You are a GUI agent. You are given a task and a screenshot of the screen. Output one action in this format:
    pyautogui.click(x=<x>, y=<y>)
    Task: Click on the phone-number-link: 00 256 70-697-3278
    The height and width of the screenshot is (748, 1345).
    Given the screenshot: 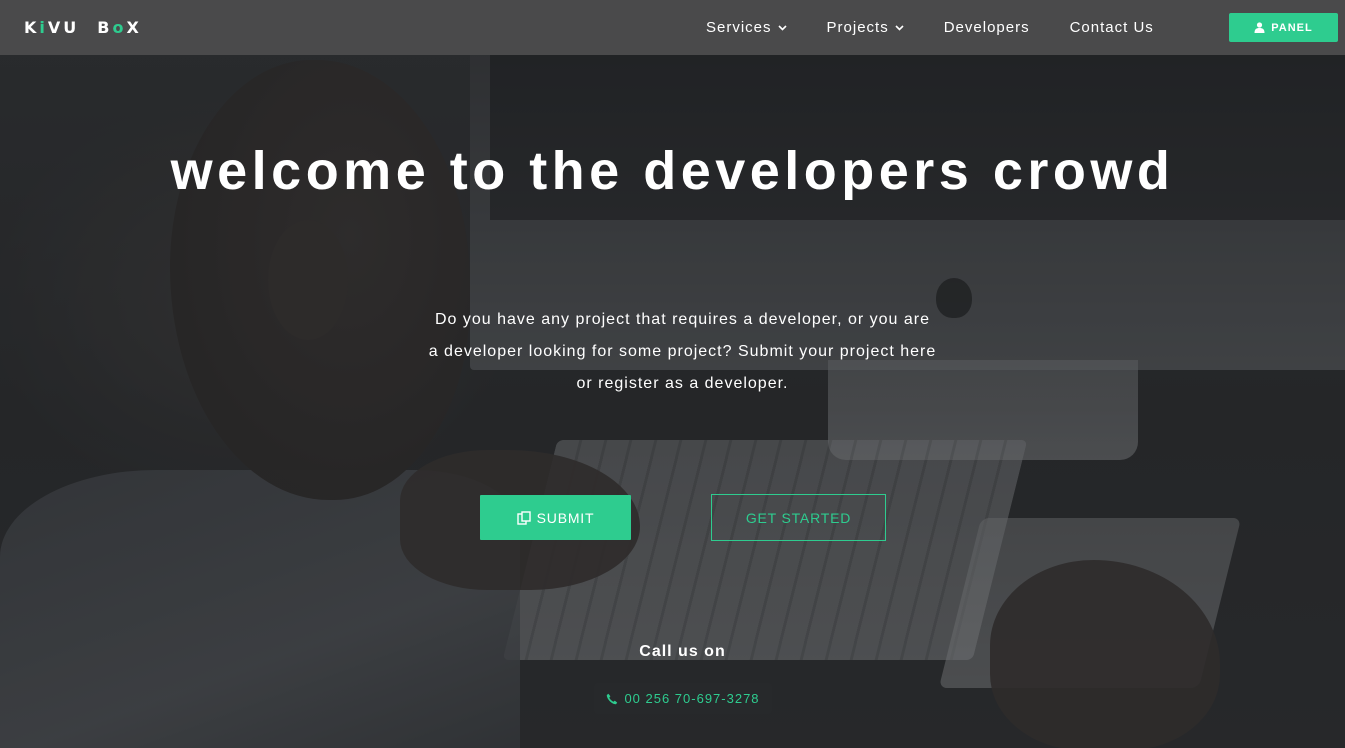 What is the action you would take?
    pyautogui.click(x=683, y=698)
    